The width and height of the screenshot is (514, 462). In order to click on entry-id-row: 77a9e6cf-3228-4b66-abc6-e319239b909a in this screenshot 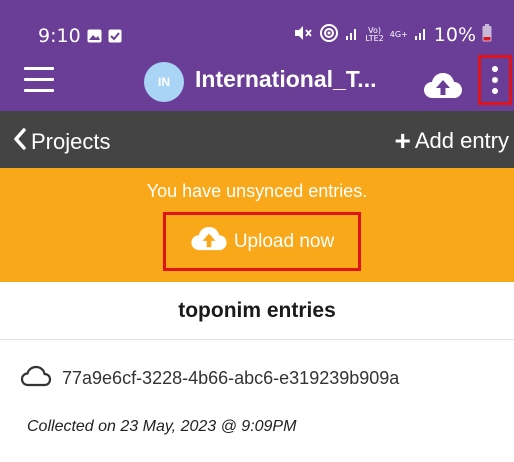, I will do `click(209, 378)`.